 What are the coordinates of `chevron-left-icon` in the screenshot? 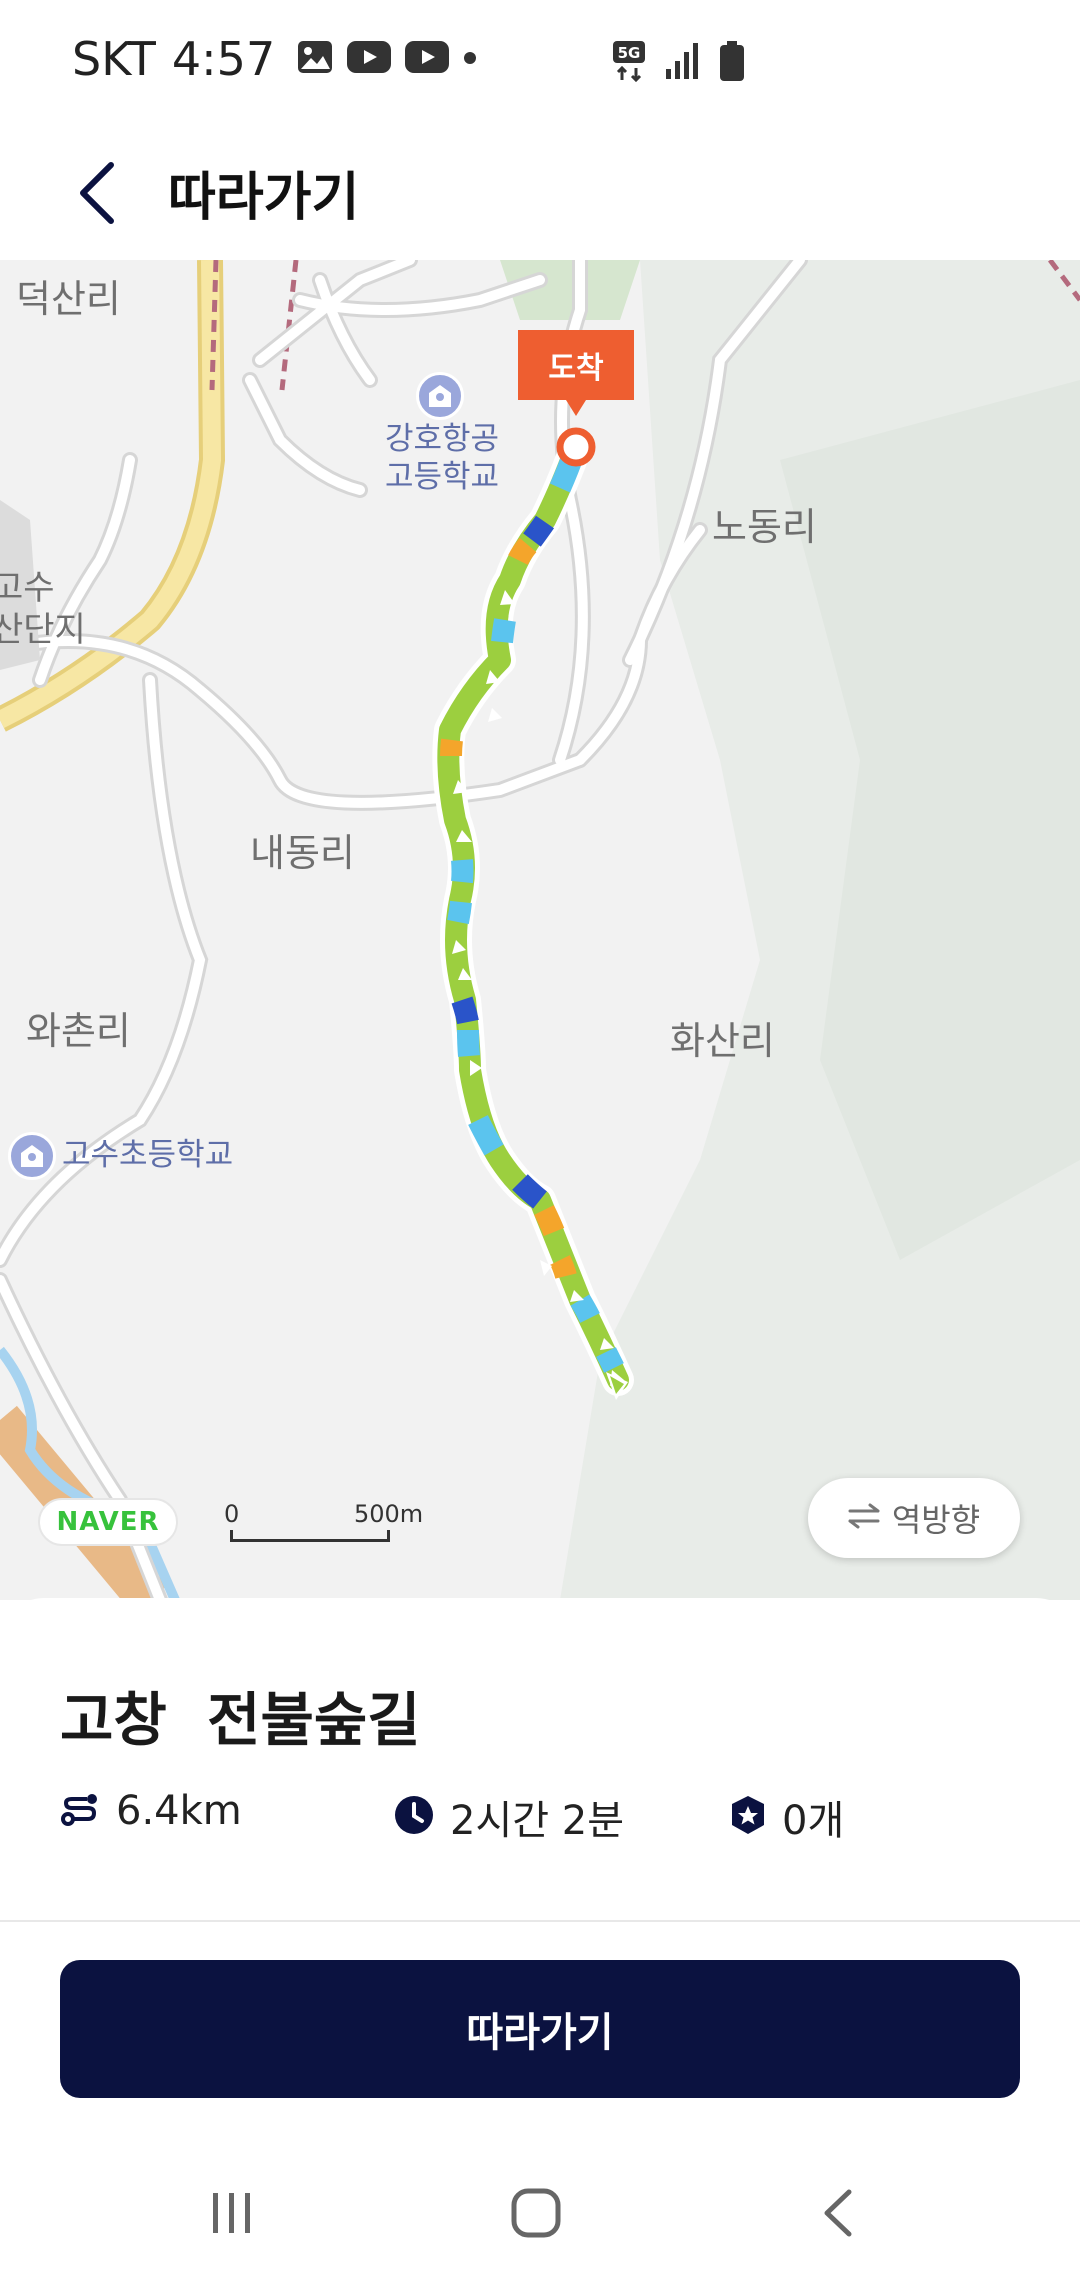 It's located at (97, 195).